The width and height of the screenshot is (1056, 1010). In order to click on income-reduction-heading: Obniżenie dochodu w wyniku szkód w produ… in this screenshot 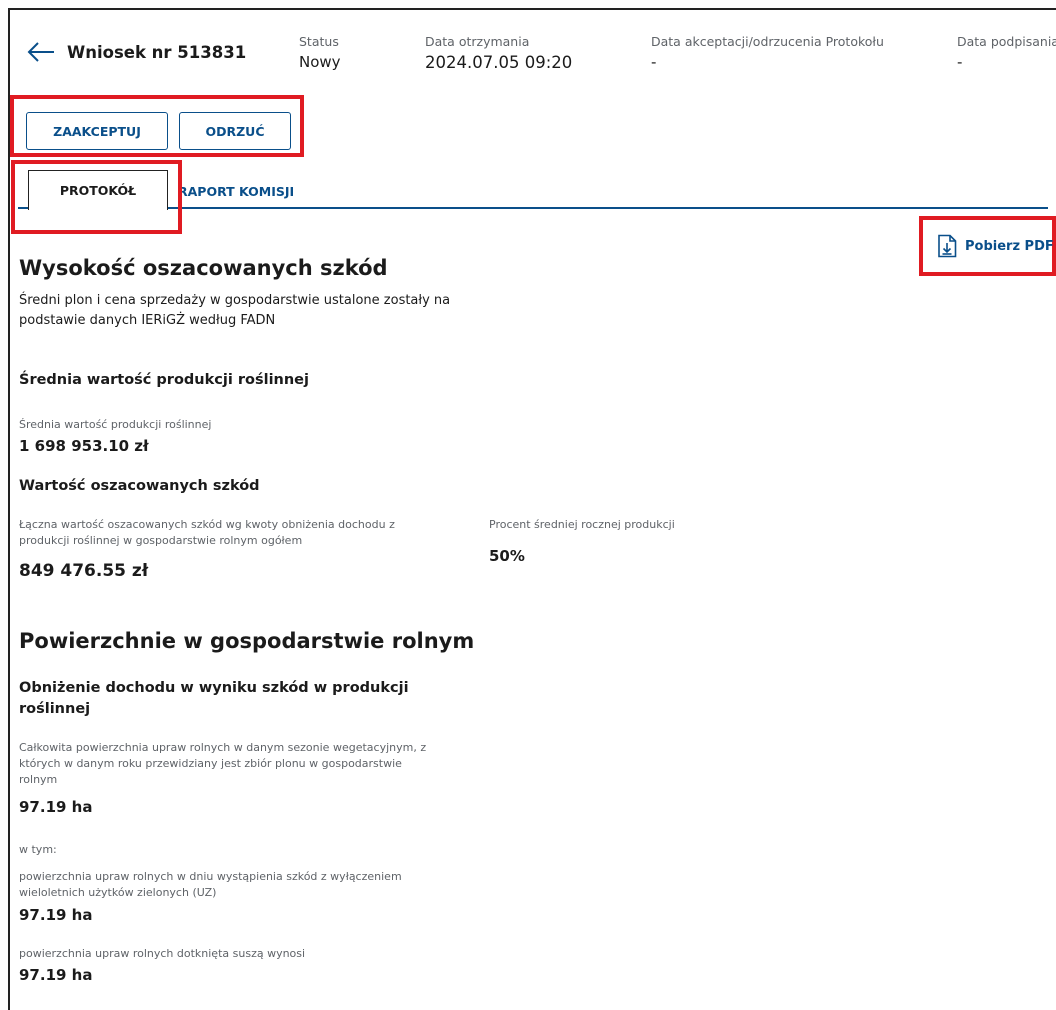, I will do `click(214, 698)`.